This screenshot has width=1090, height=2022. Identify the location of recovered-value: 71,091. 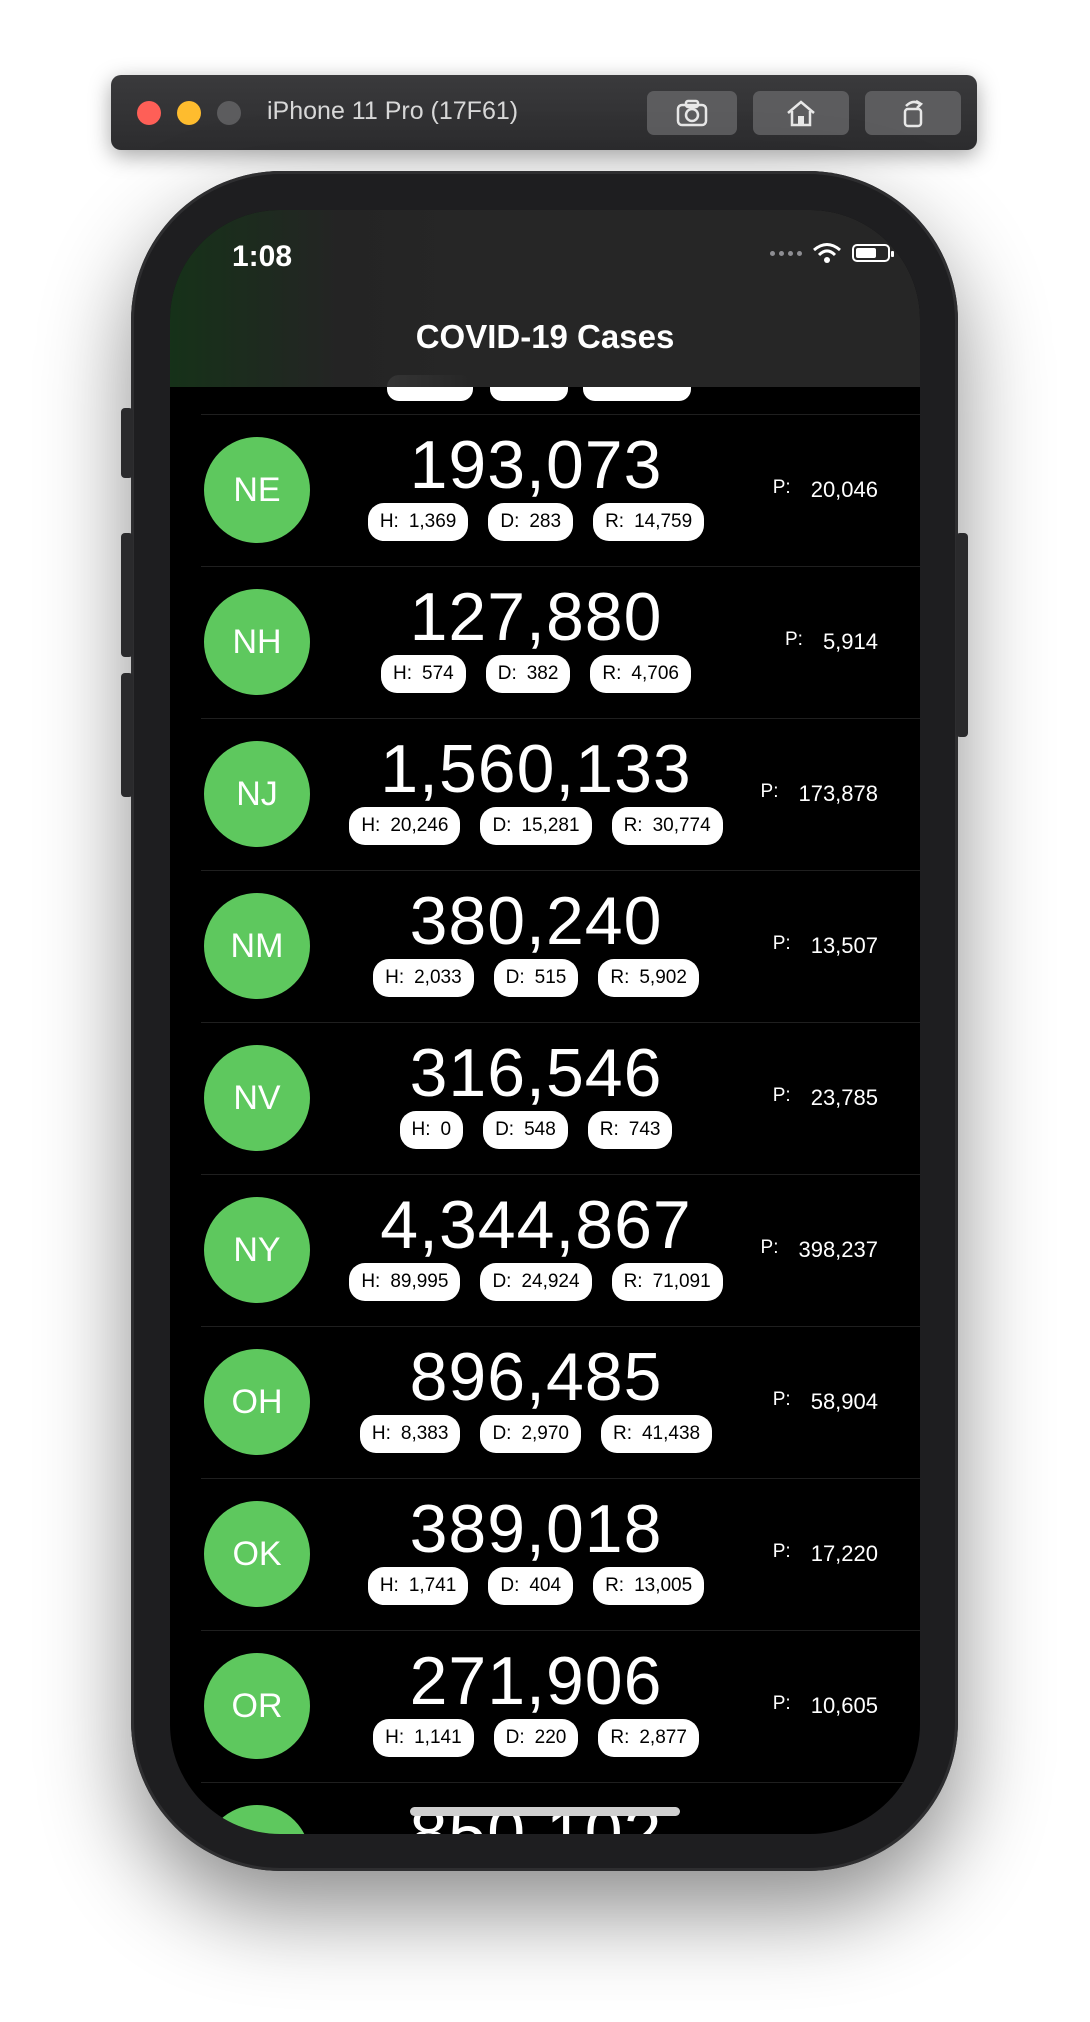
(681, 1281).